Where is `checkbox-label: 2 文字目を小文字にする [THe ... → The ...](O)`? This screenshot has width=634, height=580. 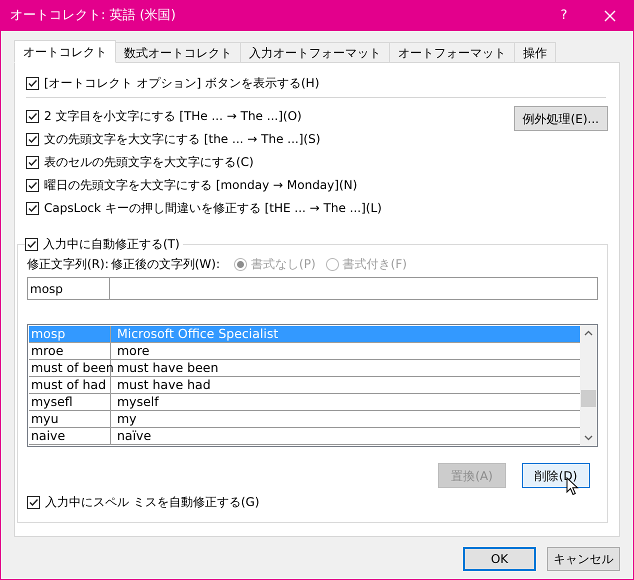
checkbox-label: 2 文字目を小文字にする [THe ... → The ...](O) is located at coordinates (173, 116).